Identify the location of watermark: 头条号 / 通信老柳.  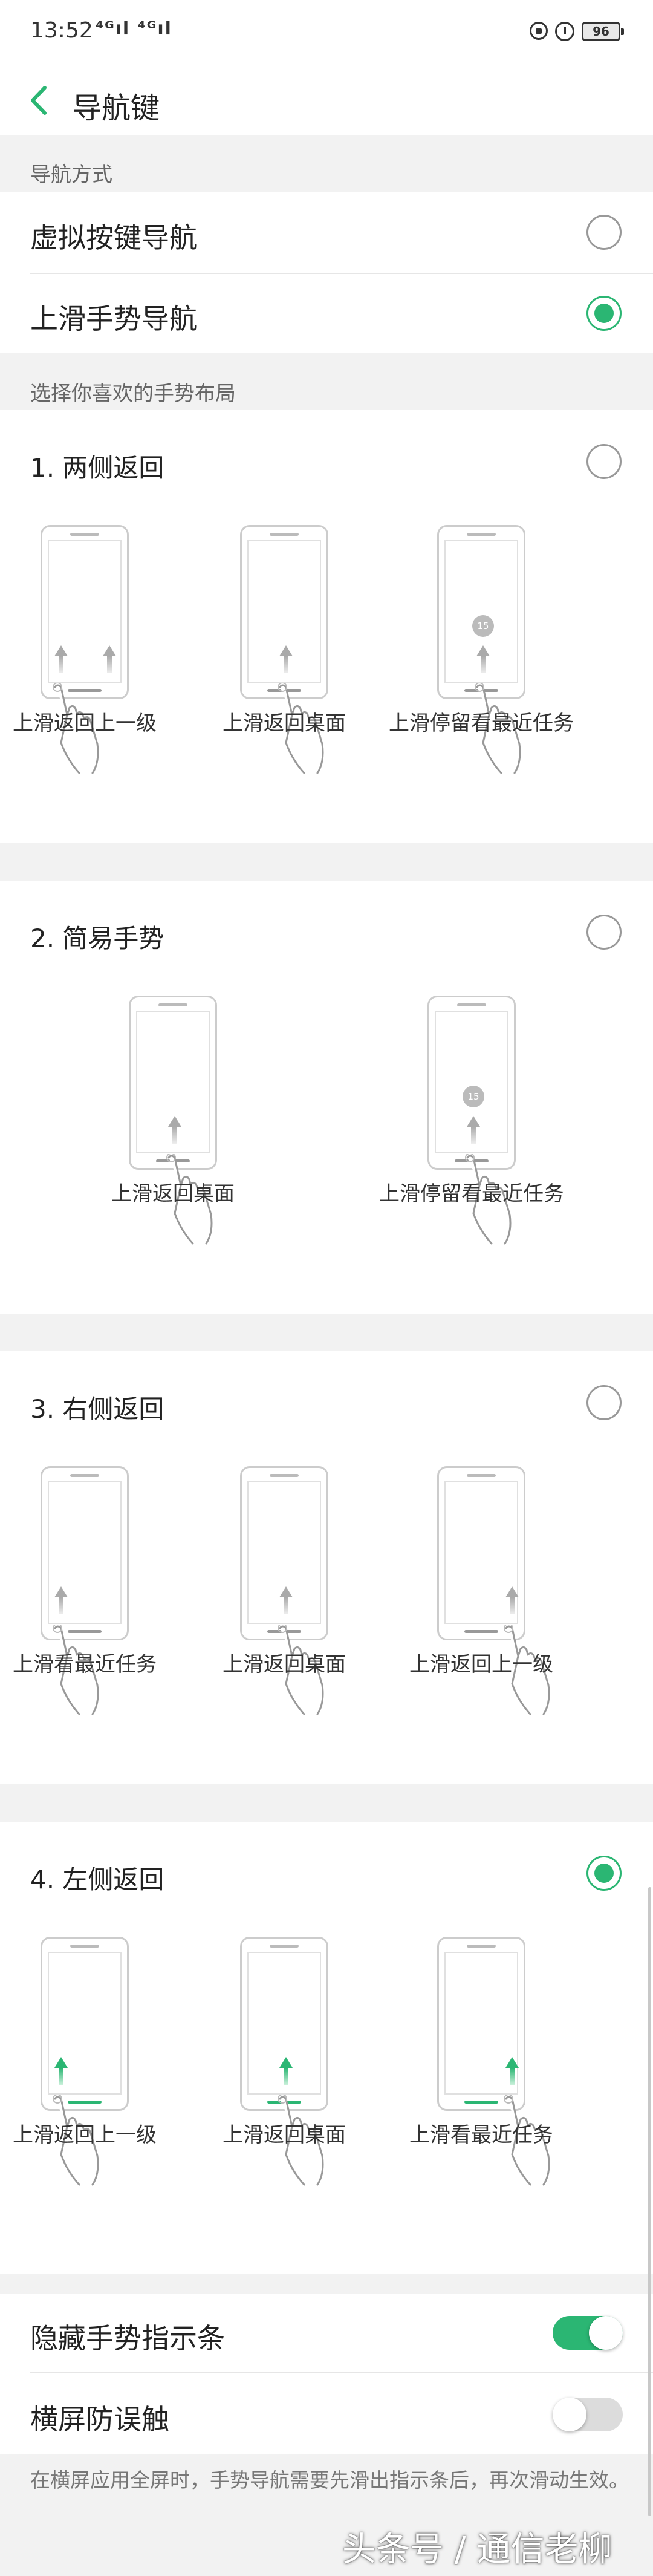
(477, 2549).